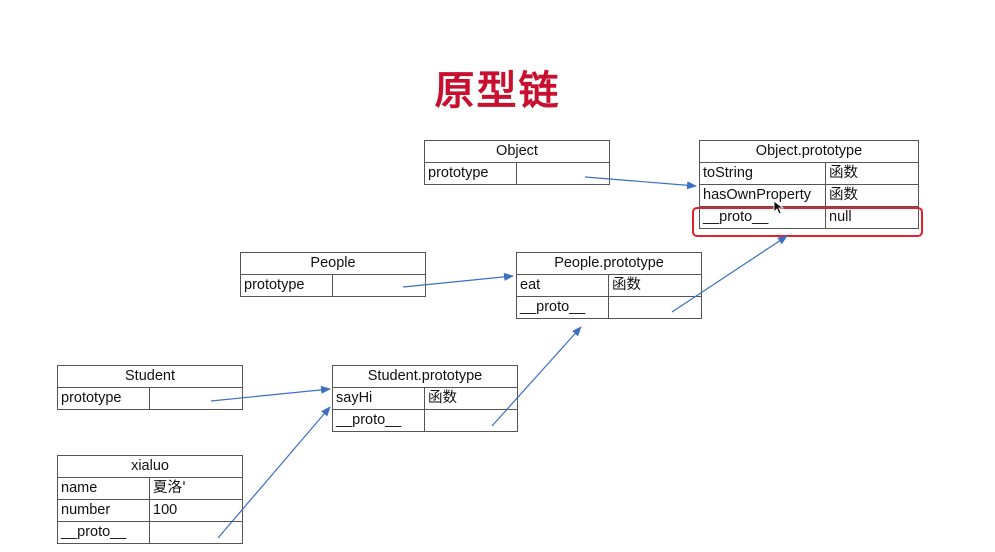 This screenshot has height=552, width=995. I want to click on table-row: toString 函数, so click(809, 173).